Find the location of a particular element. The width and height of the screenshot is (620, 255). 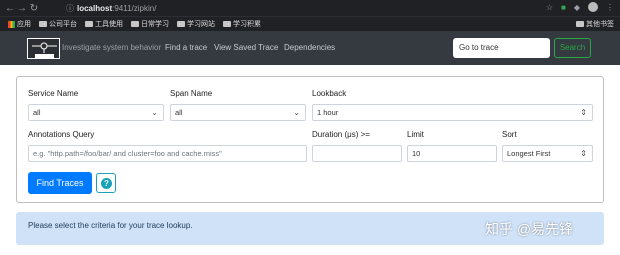

nav-dependencies: Dependencies is located at coordinates (309, 47).